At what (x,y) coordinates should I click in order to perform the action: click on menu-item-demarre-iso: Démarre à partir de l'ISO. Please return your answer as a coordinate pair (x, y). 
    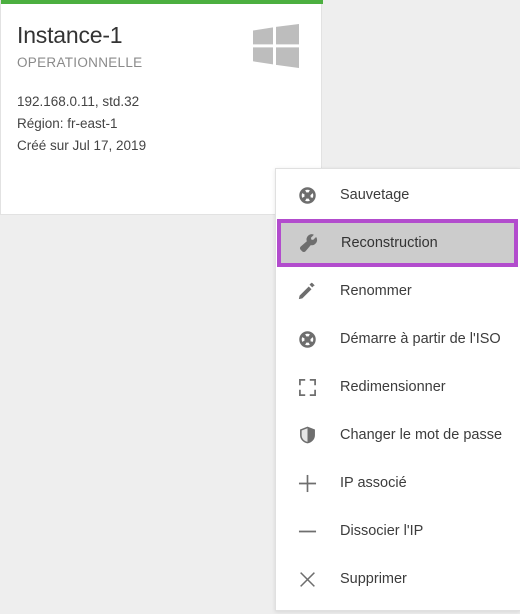
    Looking at the image, I should click on (398, 339).